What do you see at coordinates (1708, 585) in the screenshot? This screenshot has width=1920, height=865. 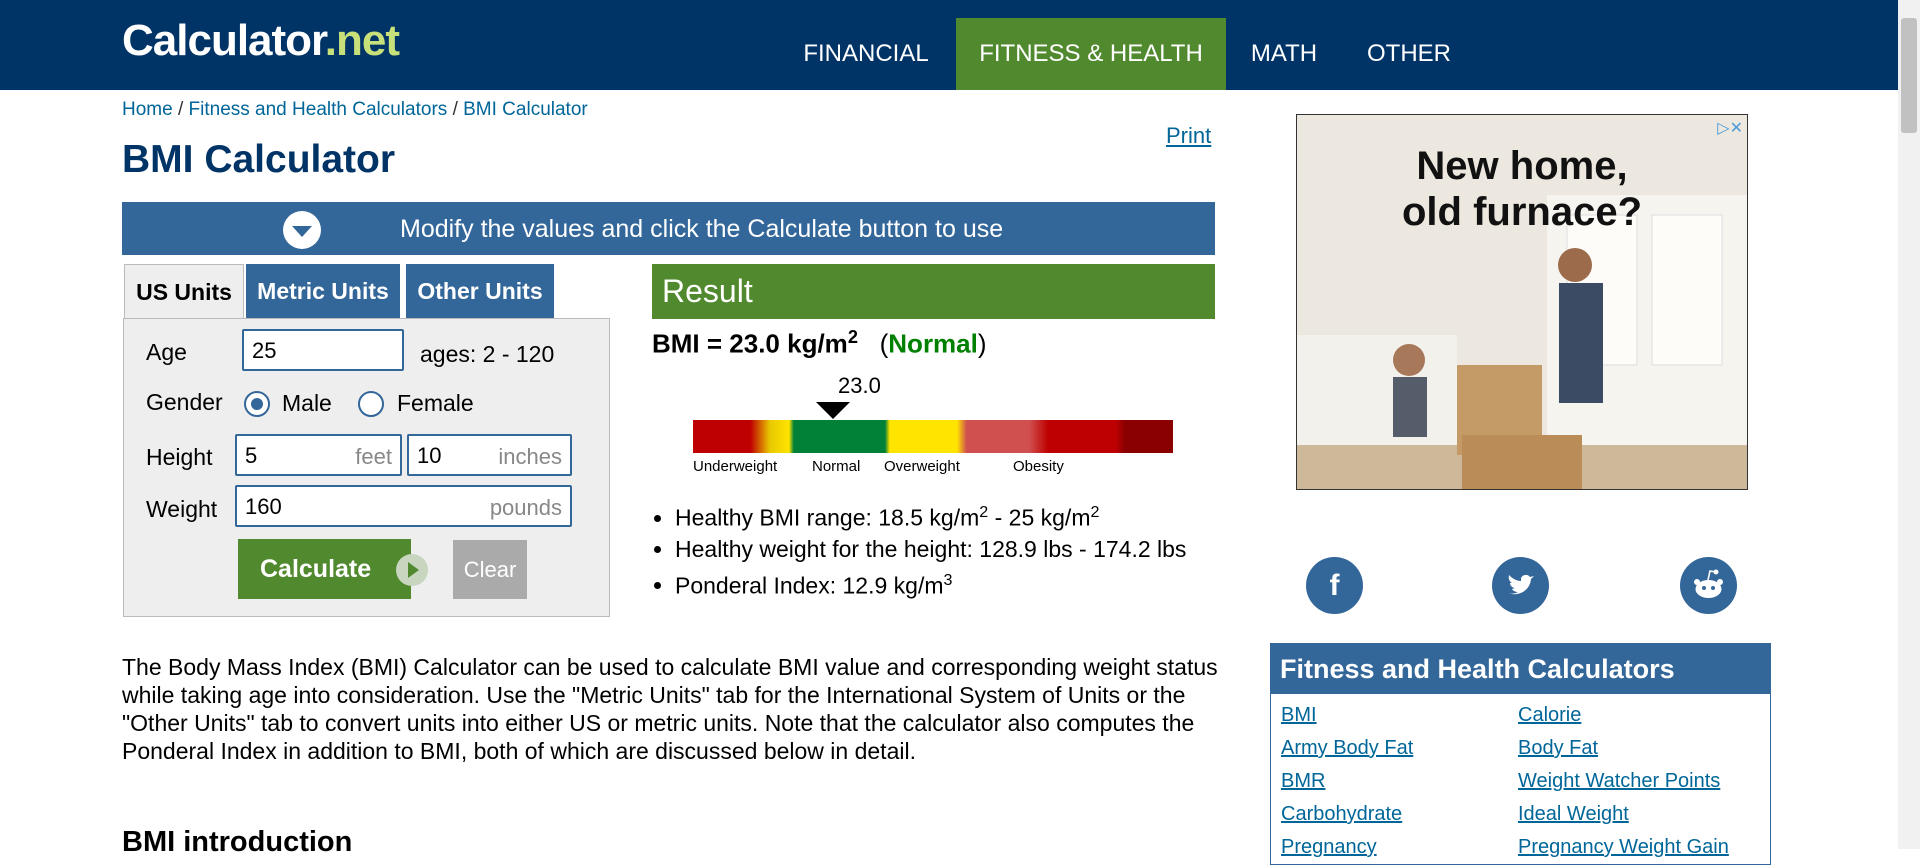 I see `reddit-icon` at bounding box center [1708, 585].